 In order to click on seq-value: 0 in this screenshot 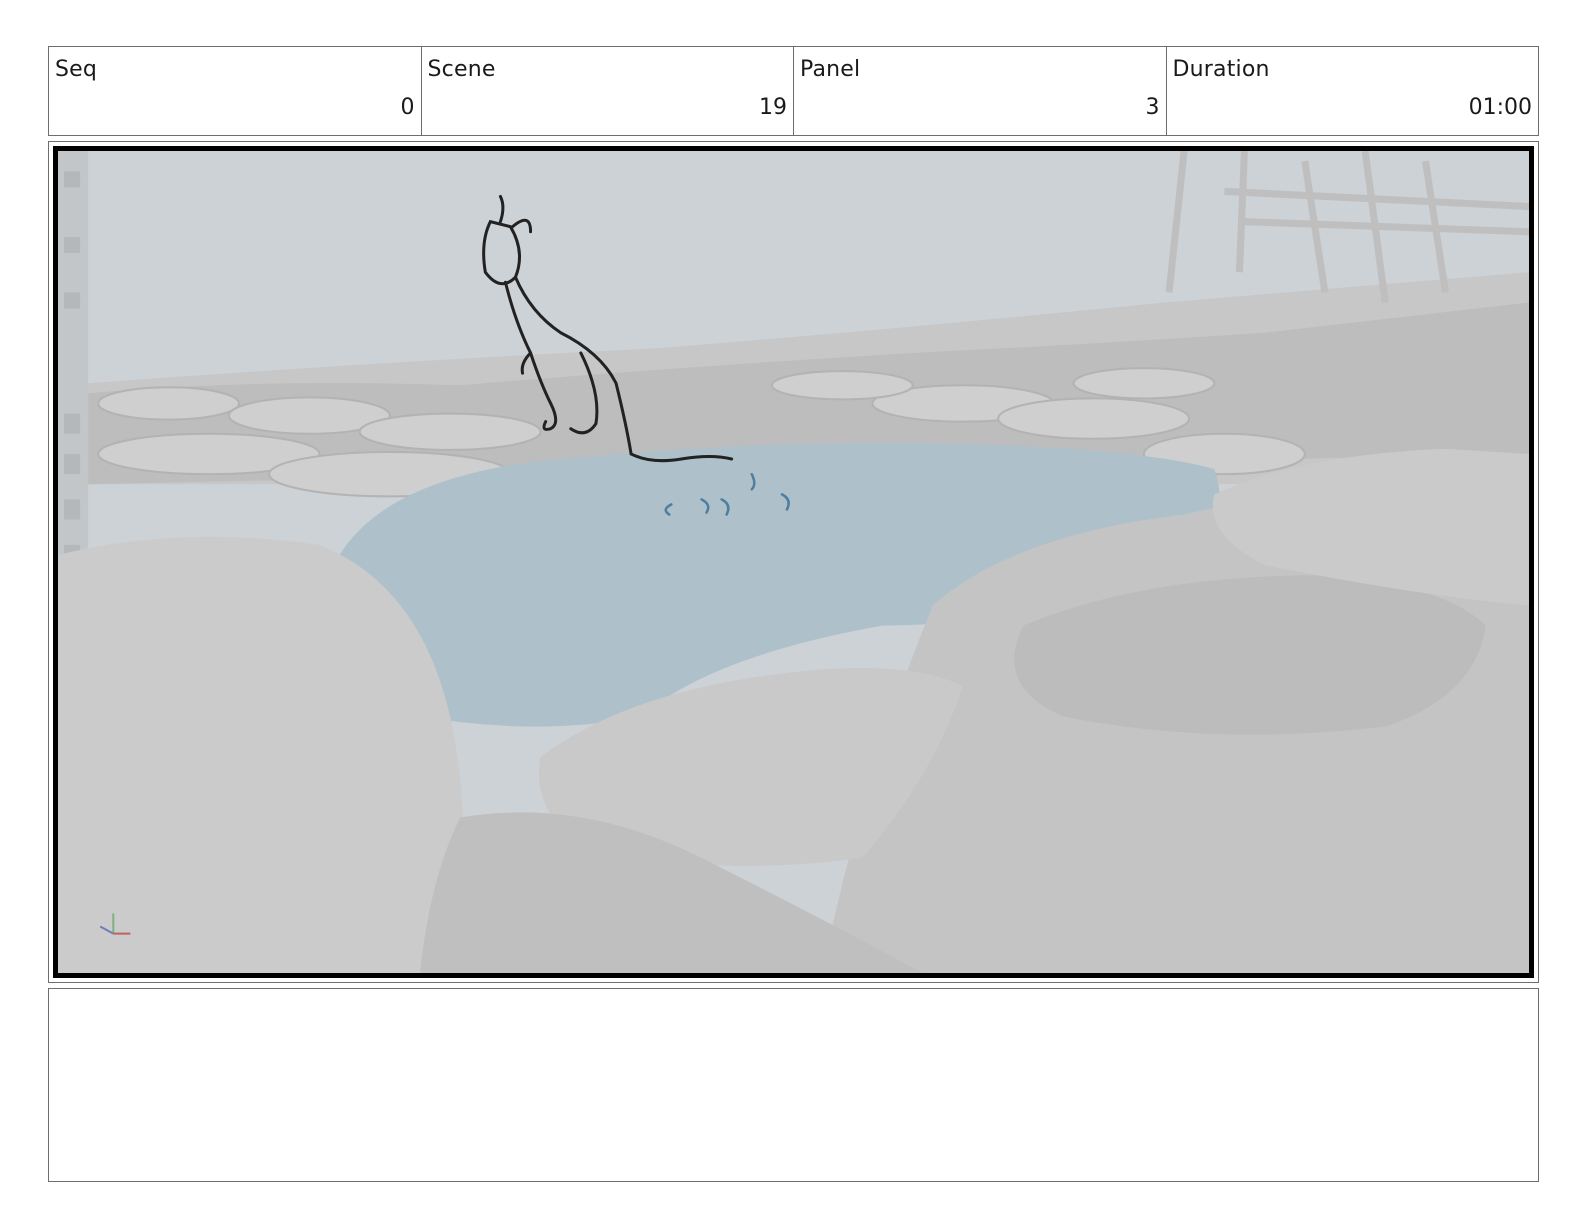, I will do `click(407, 107)`.